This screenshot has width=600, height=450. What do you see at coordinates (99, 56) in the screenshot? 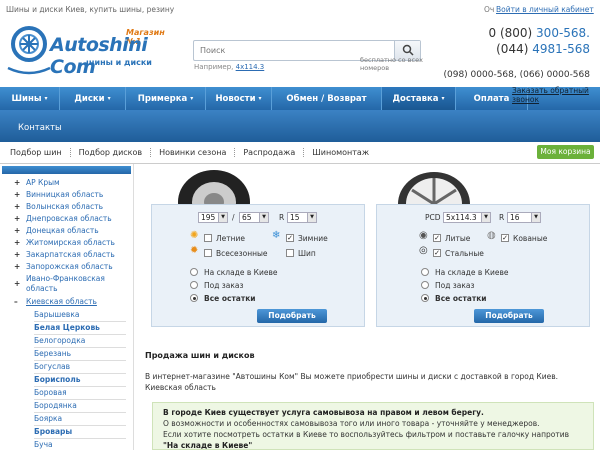
I see `logo-brand: Autoshini Com` at bounding box center [99, 56].